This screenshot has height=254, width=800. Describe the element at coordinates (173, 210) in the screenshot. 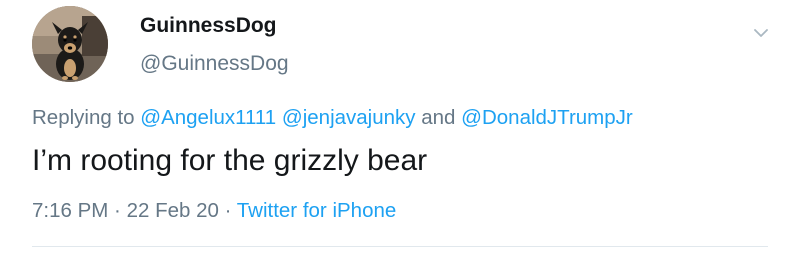

I see `tweet-date: 22 Feb 20` at that location.